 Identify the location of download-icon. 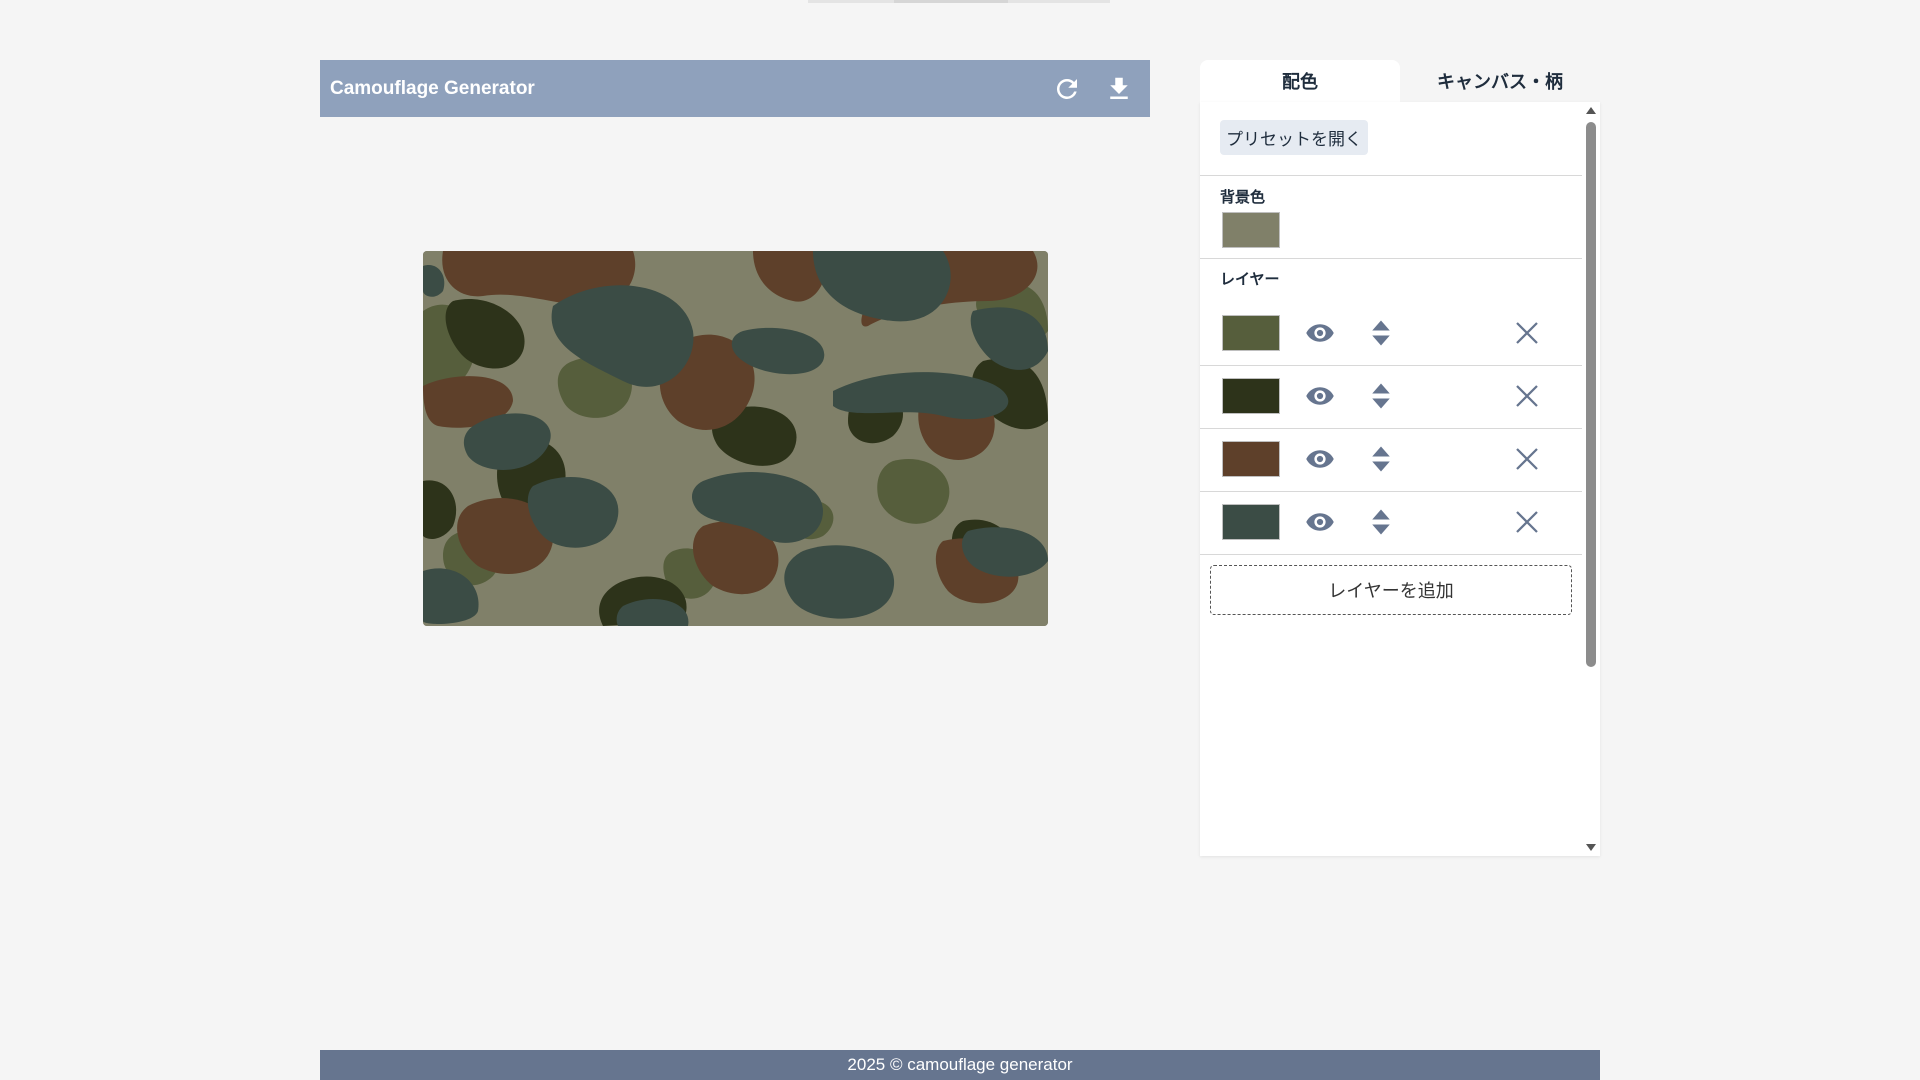
(1119, 88).